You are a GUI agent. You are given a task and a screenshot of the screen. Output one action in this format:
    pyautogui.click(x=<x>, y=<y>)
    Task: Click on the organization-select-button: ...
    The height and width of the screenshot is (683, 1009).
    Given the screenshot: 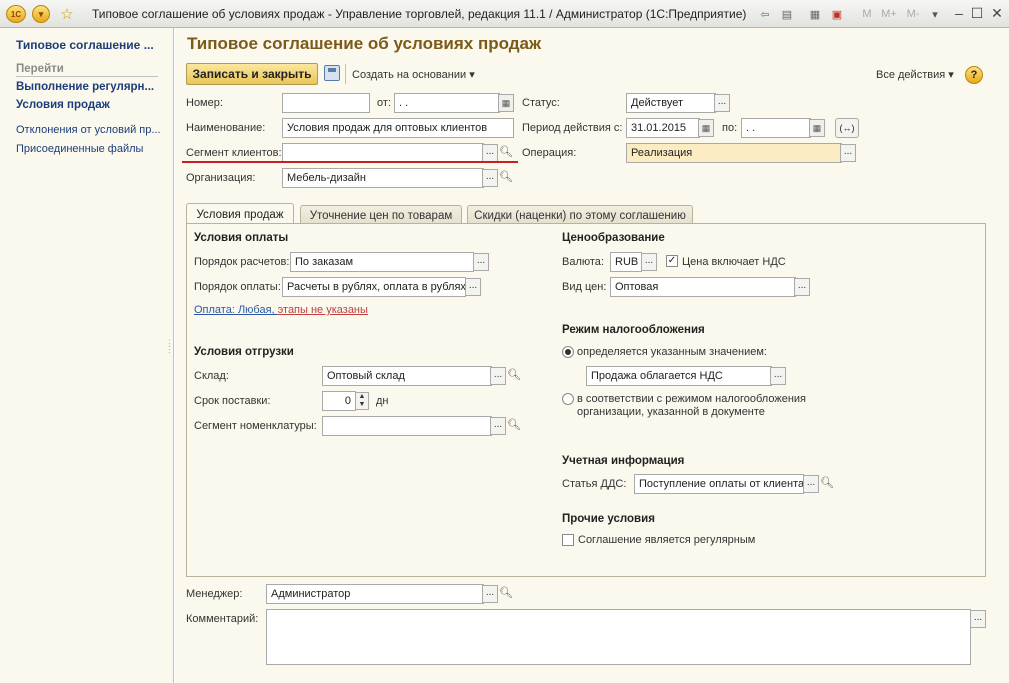 What is the action you would take?
    pyautogui.click(x=490, y=178)
    